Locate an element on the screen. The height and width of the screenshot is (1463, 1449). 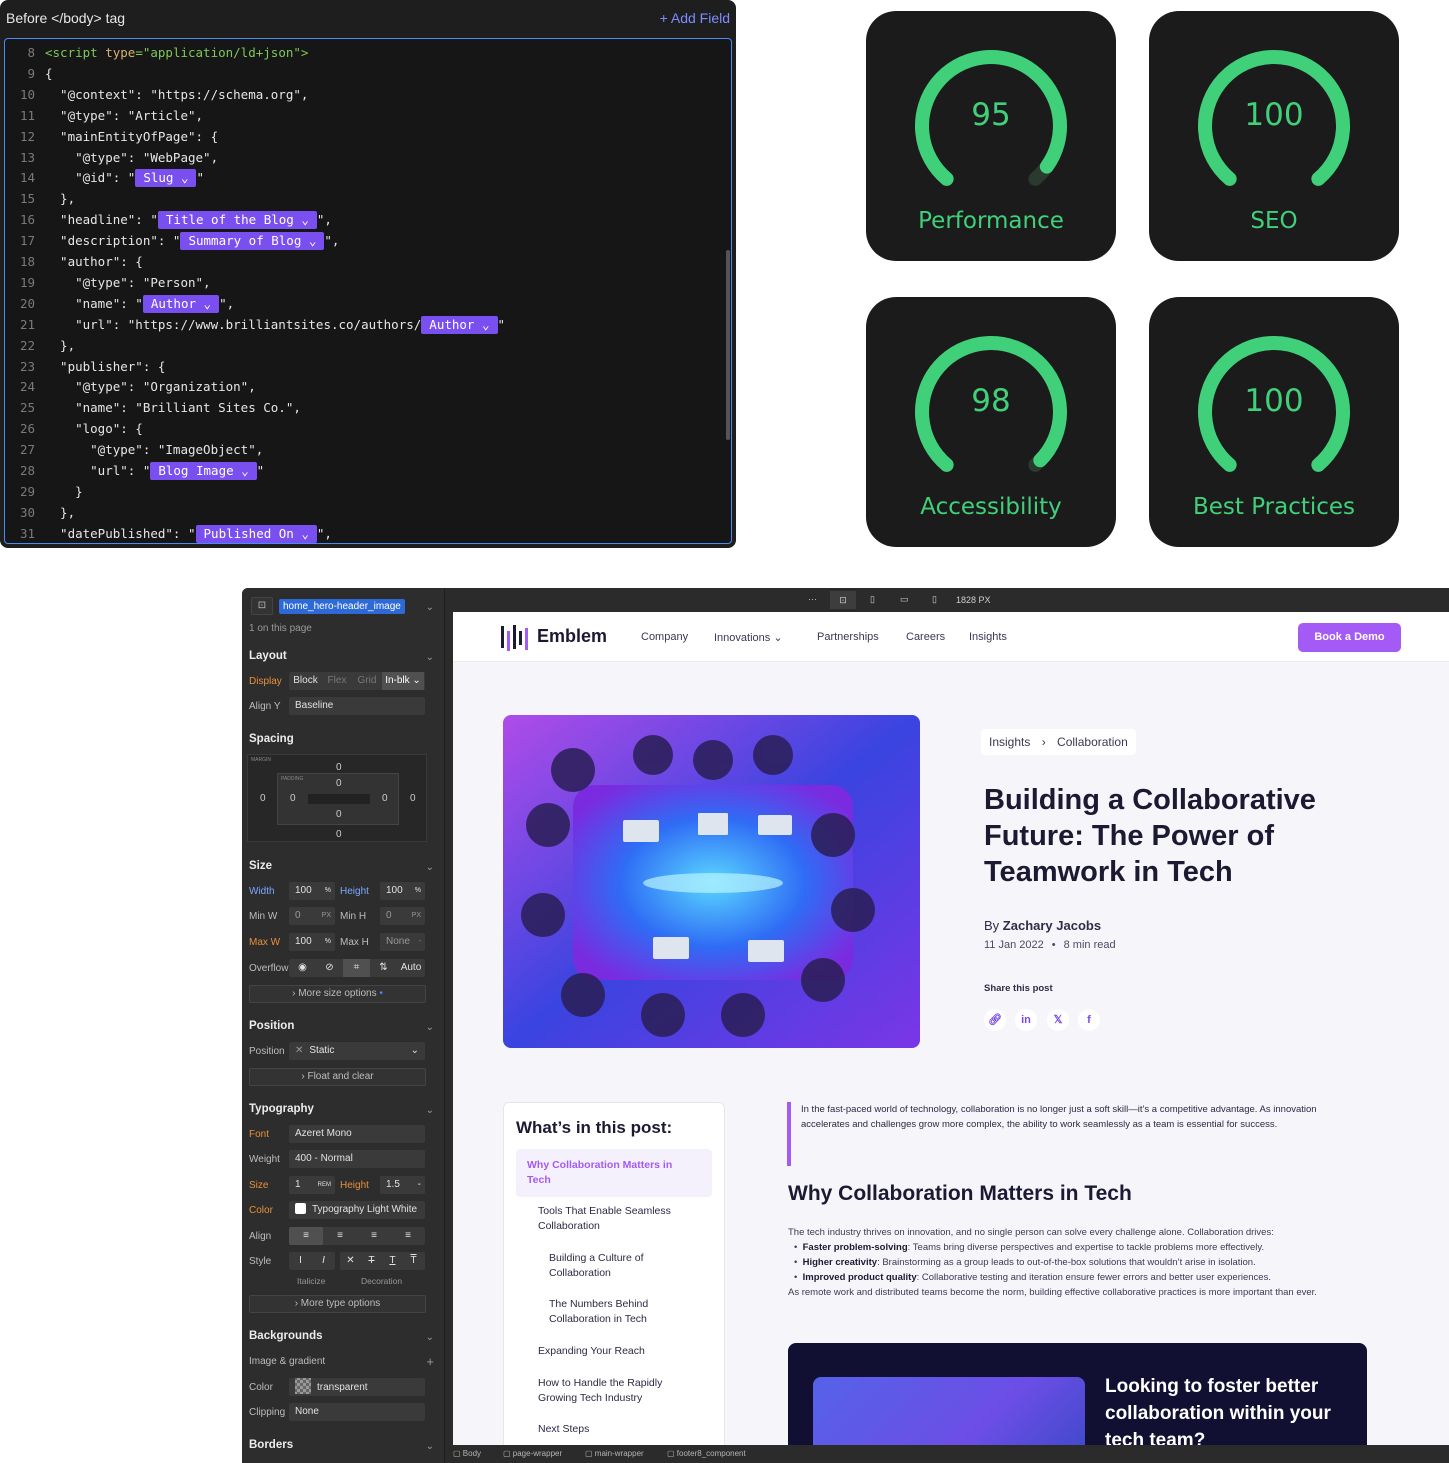
editor-scrollbar is located at coordinates (728, 345).